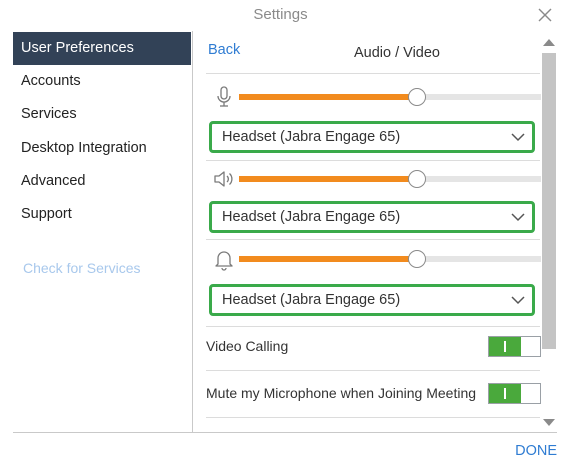 The image size is (561, 468). I want to click on mute-on-join-toggle, so click(514, 393).